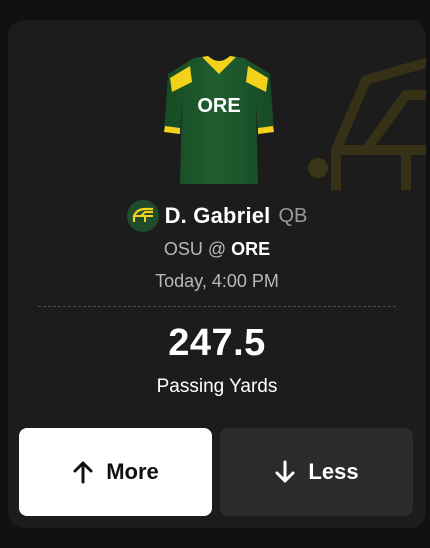 This screenshot has height=548, width=430. I want to click on game-time: Today, 4:00 PM, so click(217, 281).